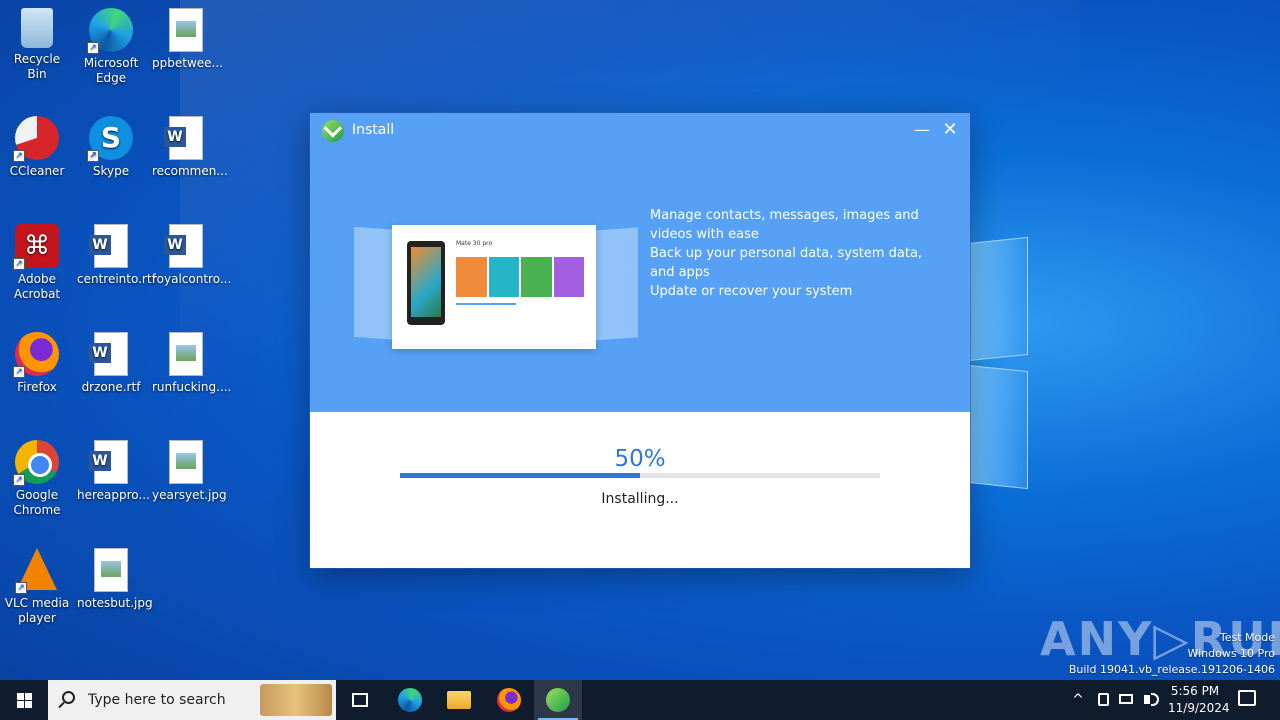  I want to click on ccleaner-icon: ↗, so click(36, 139).